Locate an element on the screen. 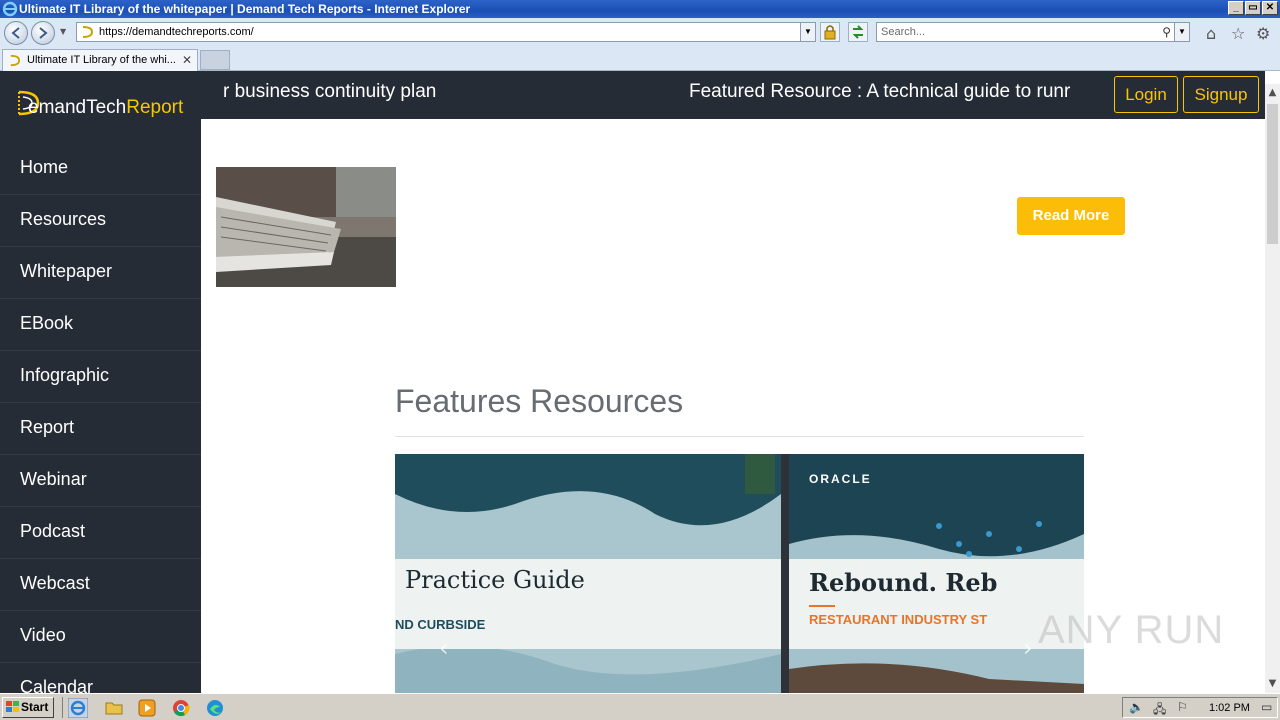  carousel-next-icon: › is located at coordinates (1028, 648).